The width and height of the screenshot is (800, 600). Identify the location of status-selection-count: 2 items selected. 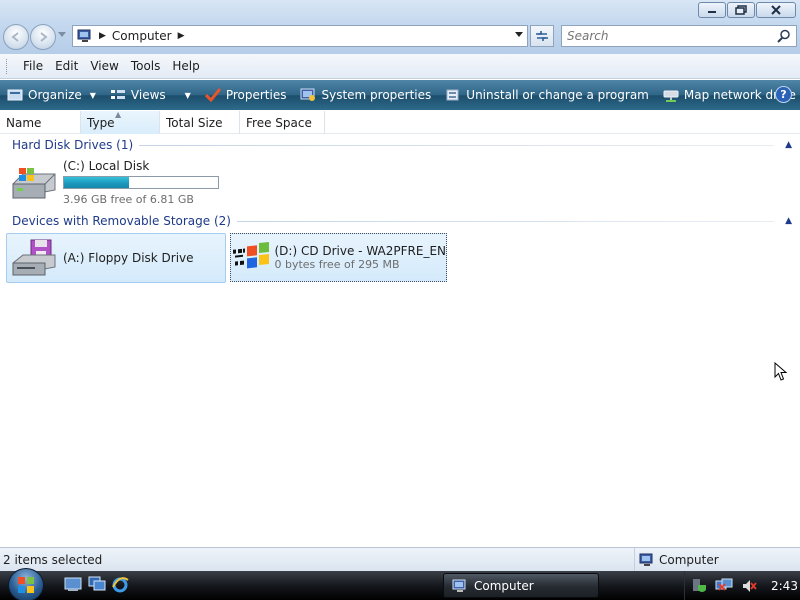
(53, 559).